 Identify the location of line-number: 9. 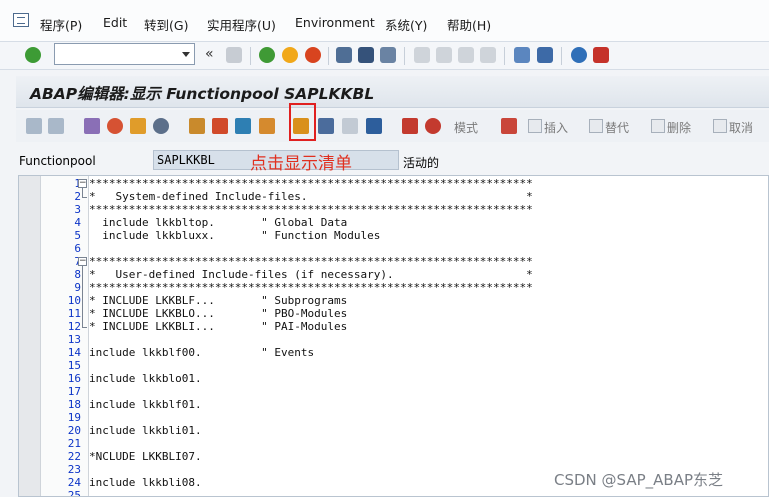
(77, 287).